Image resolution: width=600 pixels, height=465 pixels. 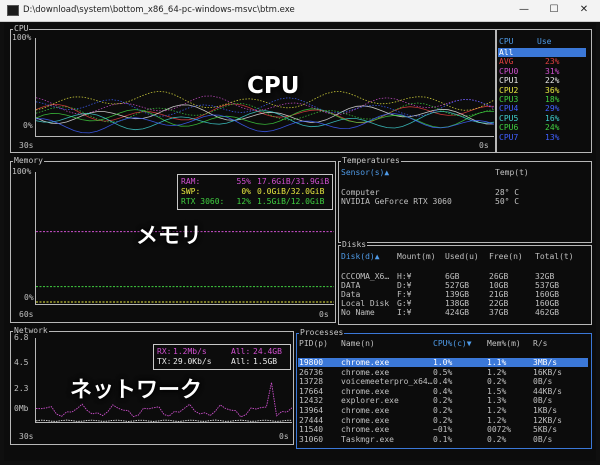 I want to click on disks-cell: I:¥, so click(x=404, y=312).